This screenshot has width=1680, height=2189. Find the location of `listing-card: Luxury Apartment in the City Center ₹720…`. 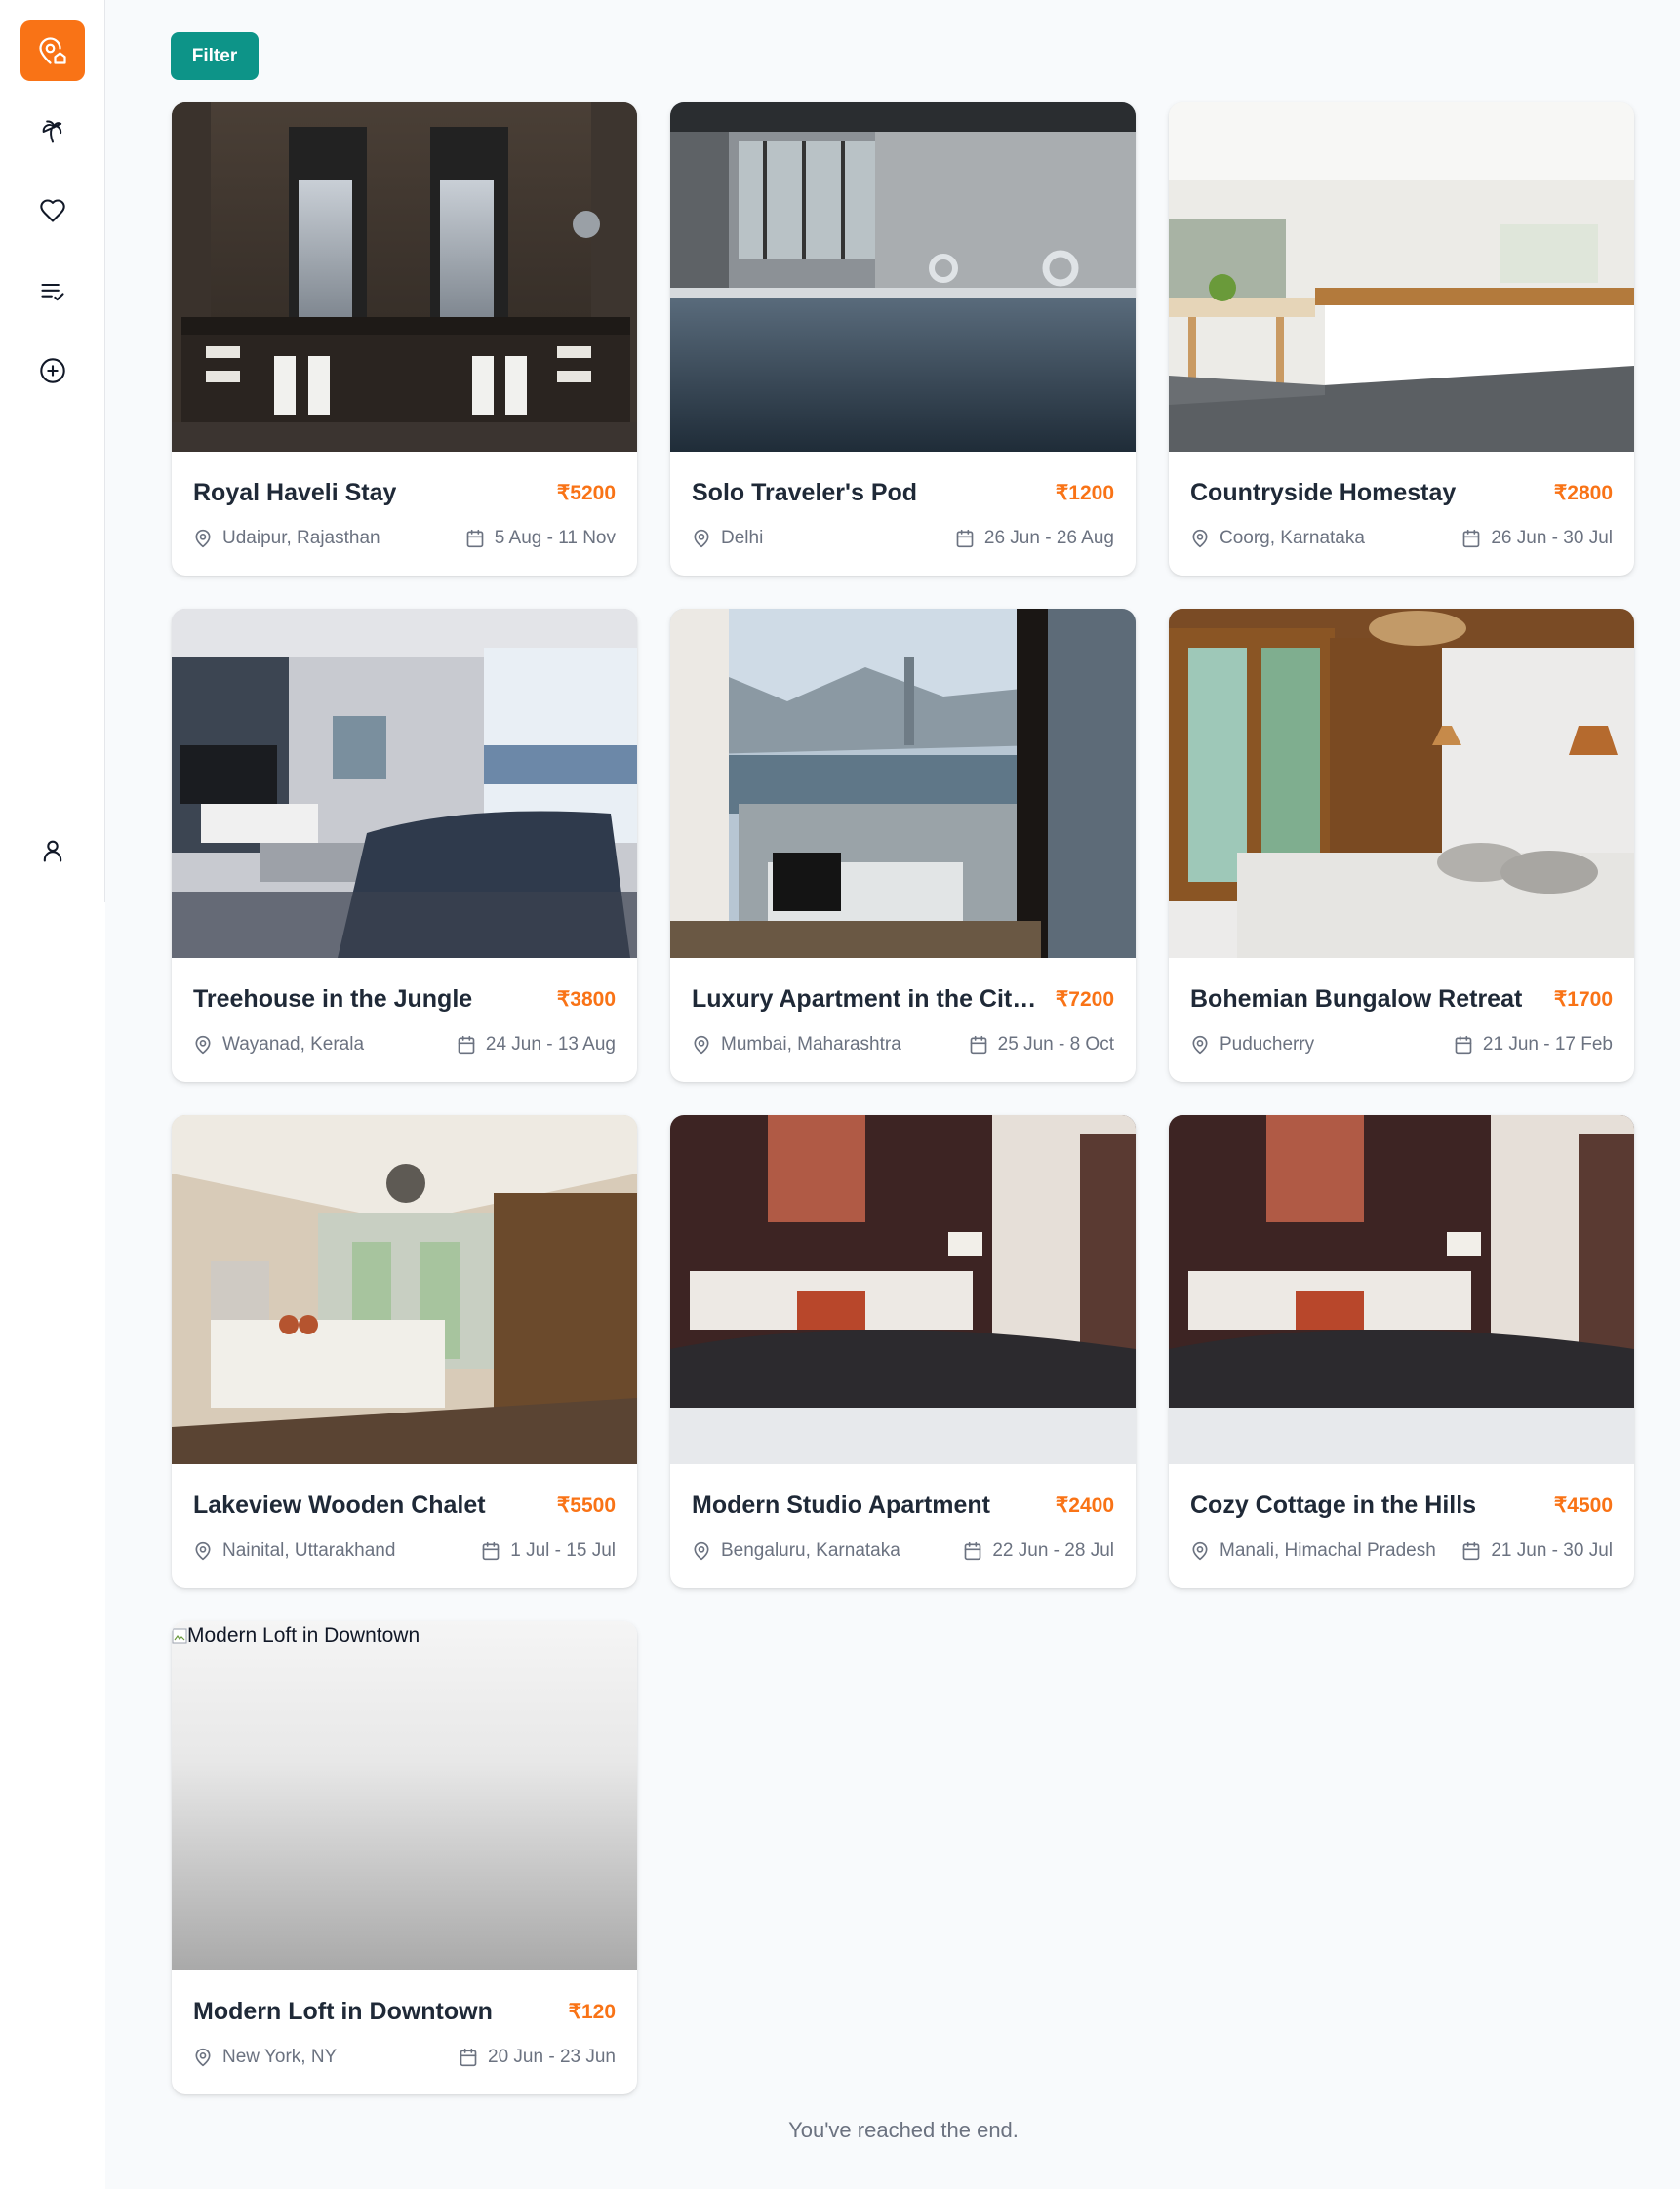

listing-card: Luxury Apartment in the City Center ₹720… is located at coordinates (903, 845).